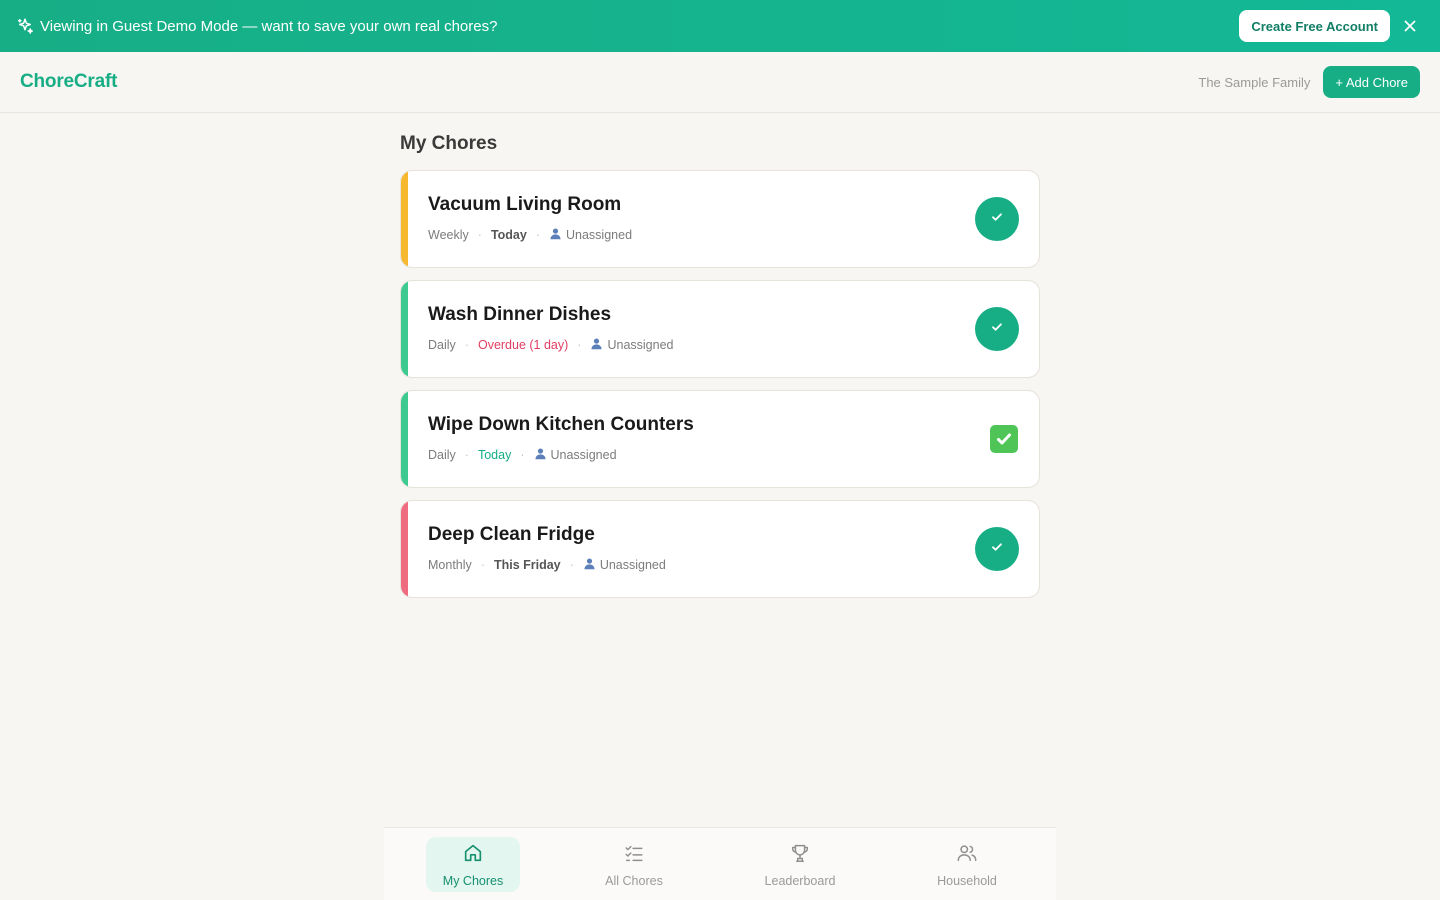 This screenshot has height=900, width=1440. What do you see at coordinates (473, 880) in the screenshot?
I see `nav-label: My Chores` at bounding box center [473, 880].